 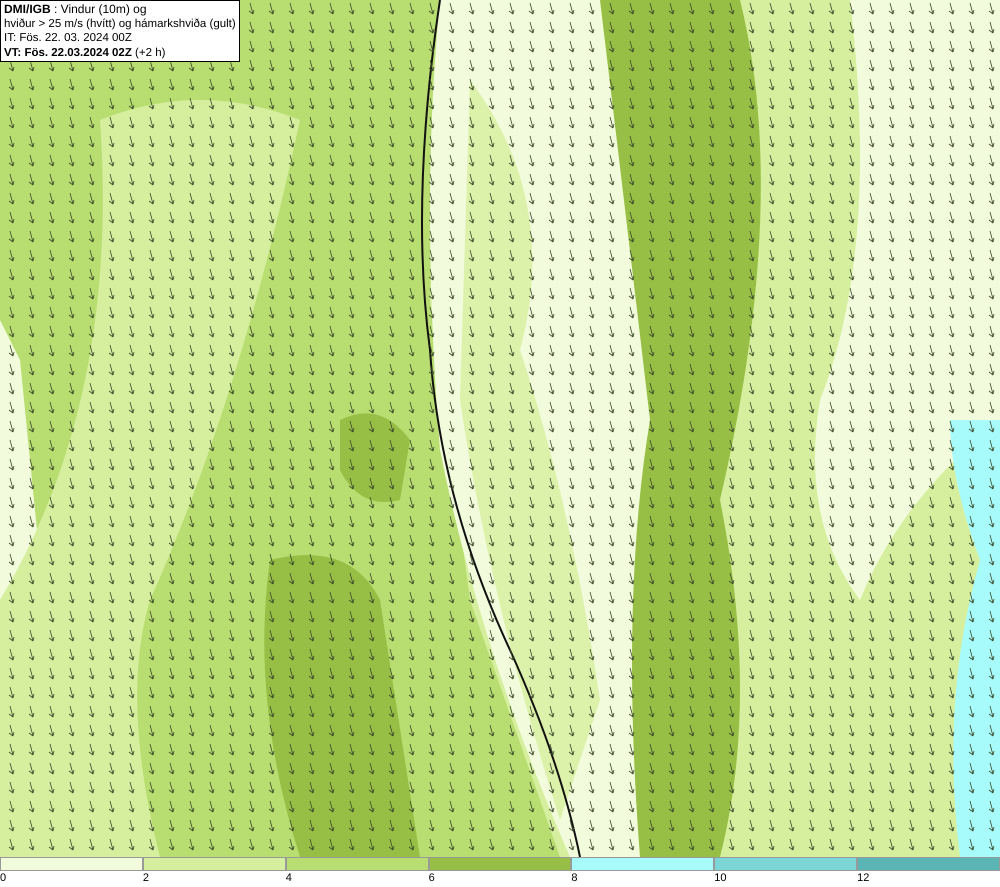 What do you see at coordinates (431, 878) in the screenshot?
I see `legend-label: 6` at bounding box center [431, 878].